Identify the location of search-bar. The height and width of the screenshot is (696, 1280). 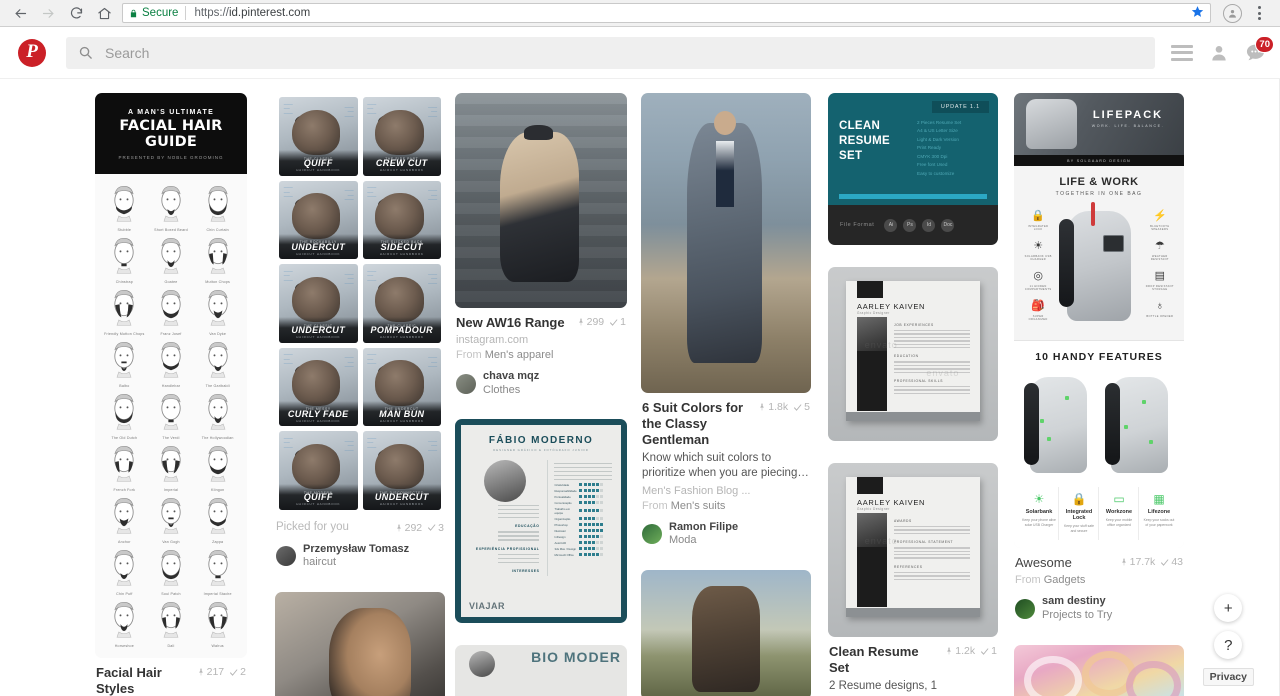
(610, 52).